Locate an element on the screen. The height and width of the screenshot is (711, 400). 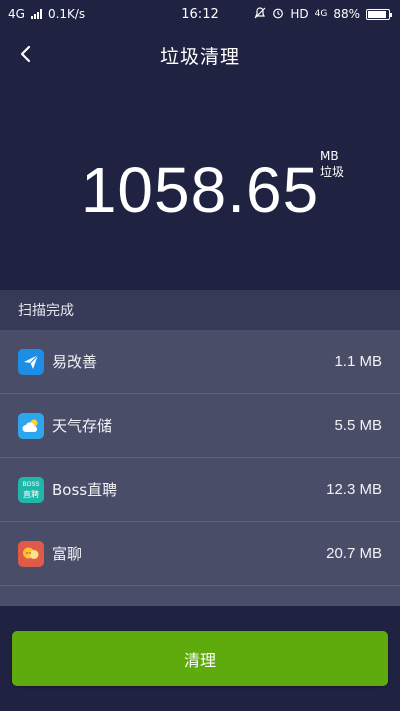
network-type: 4G is located at coordinates (16, 14).